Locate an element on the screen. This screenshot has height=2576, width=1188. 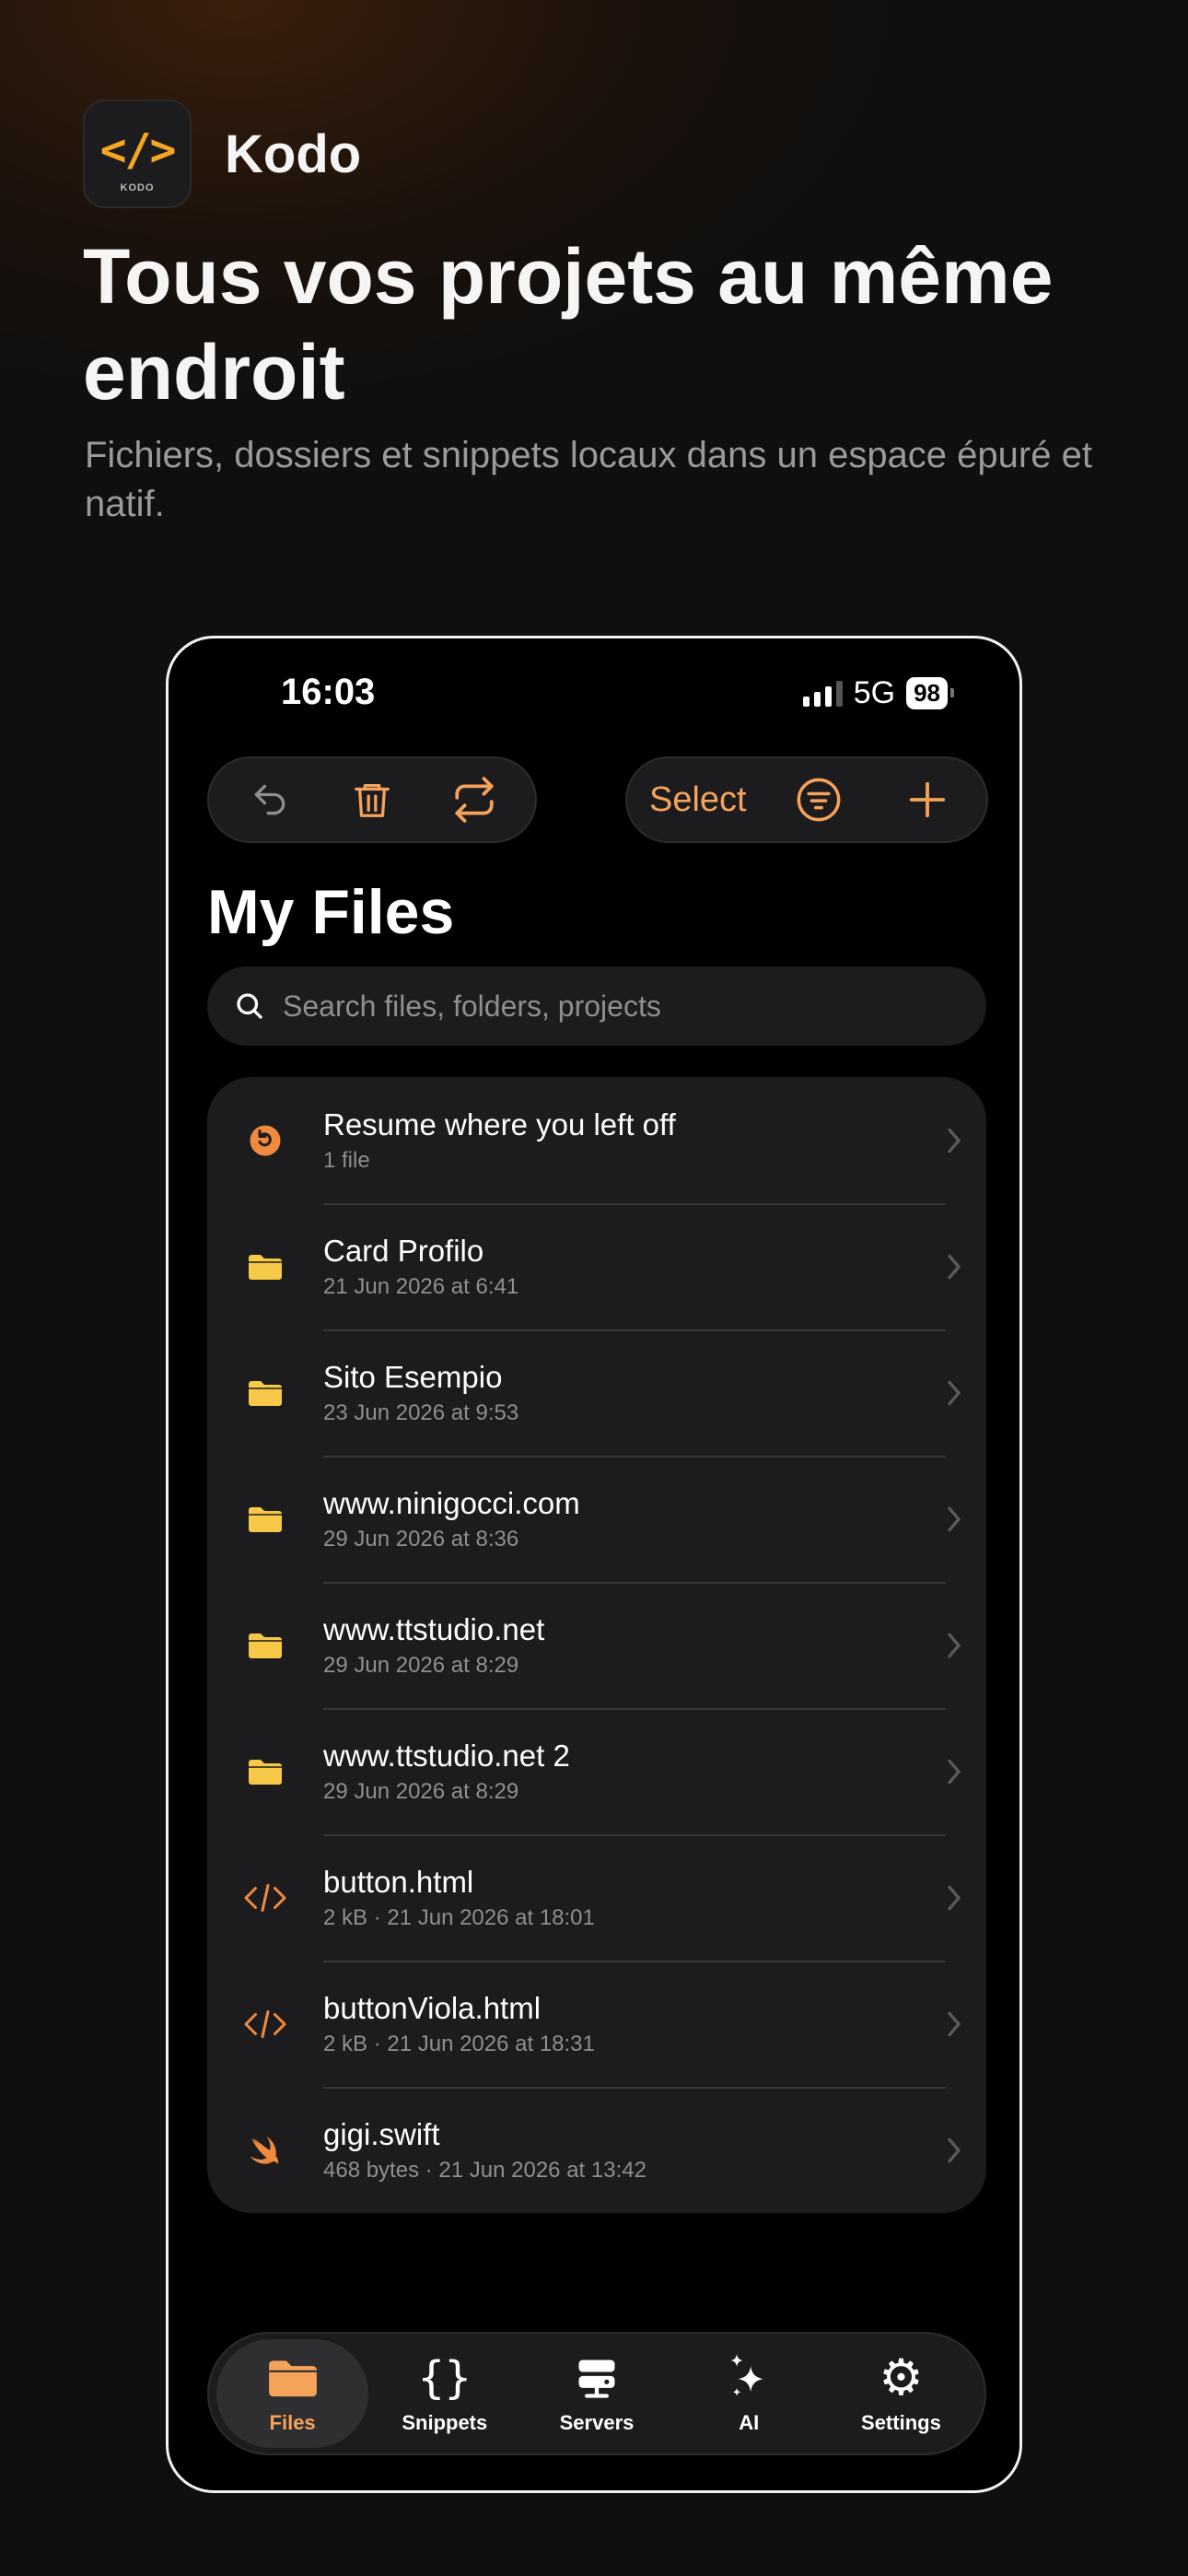
tab-settings: ⚙ Settings is located at coordinates (901, 2393).